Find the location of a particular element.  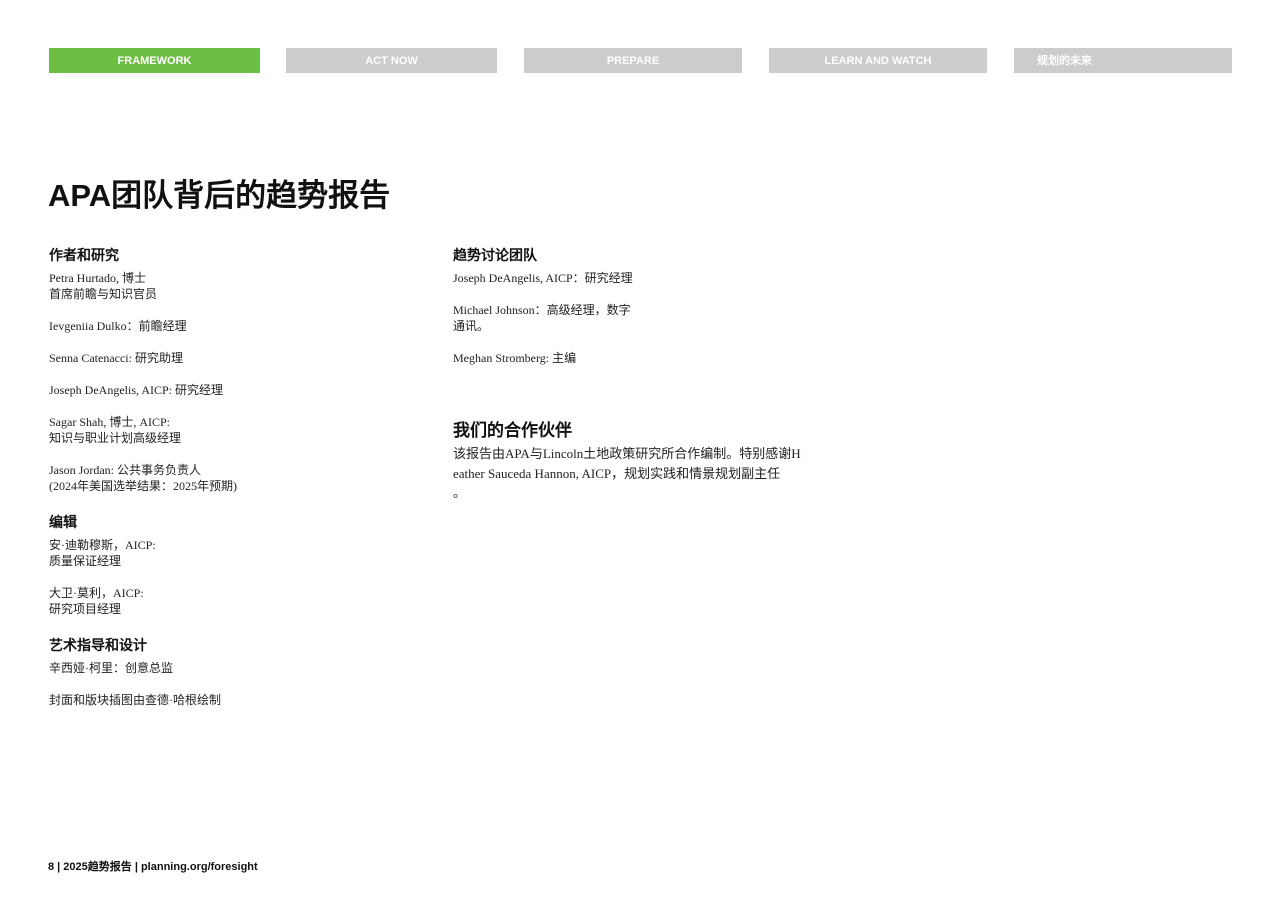

entry-line: Joseph DeAngelis, AICP: 研究经理 is located at coordinates (136, 390).